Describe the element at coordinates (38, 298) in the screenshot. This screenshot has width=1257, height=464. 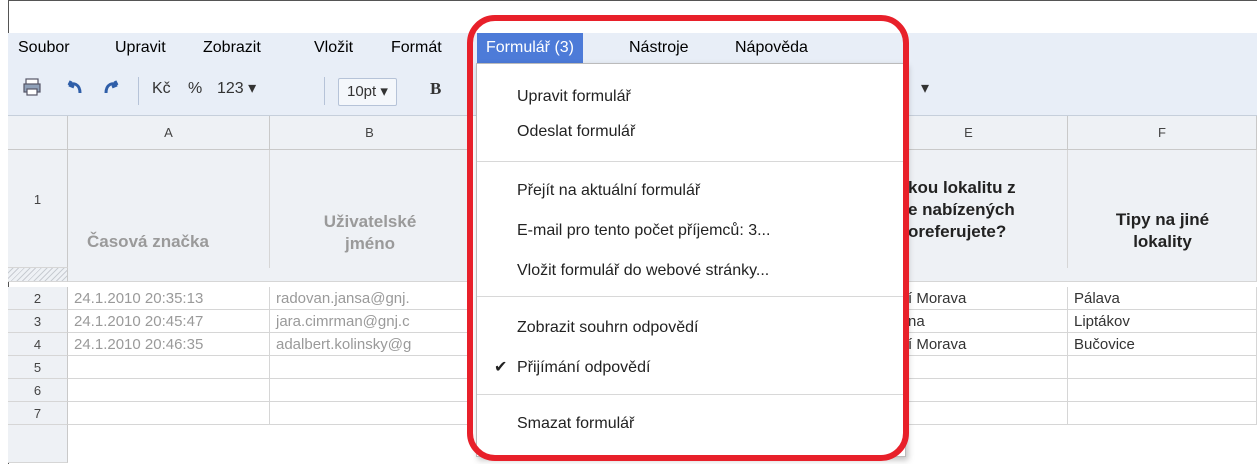
I see `row-header: 2` at that location.